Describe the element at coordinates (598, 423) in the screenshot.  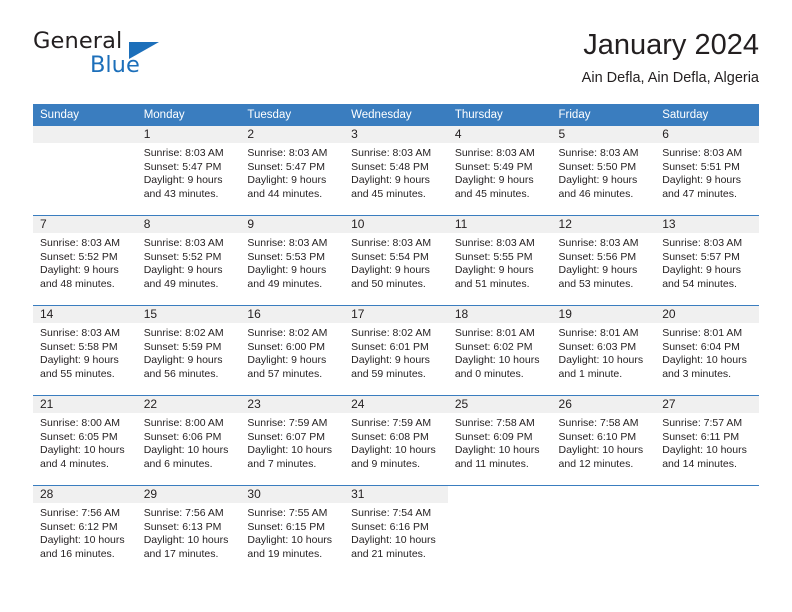
I see `sunrise-text: Sunrise: 7:58 AM` at that location.